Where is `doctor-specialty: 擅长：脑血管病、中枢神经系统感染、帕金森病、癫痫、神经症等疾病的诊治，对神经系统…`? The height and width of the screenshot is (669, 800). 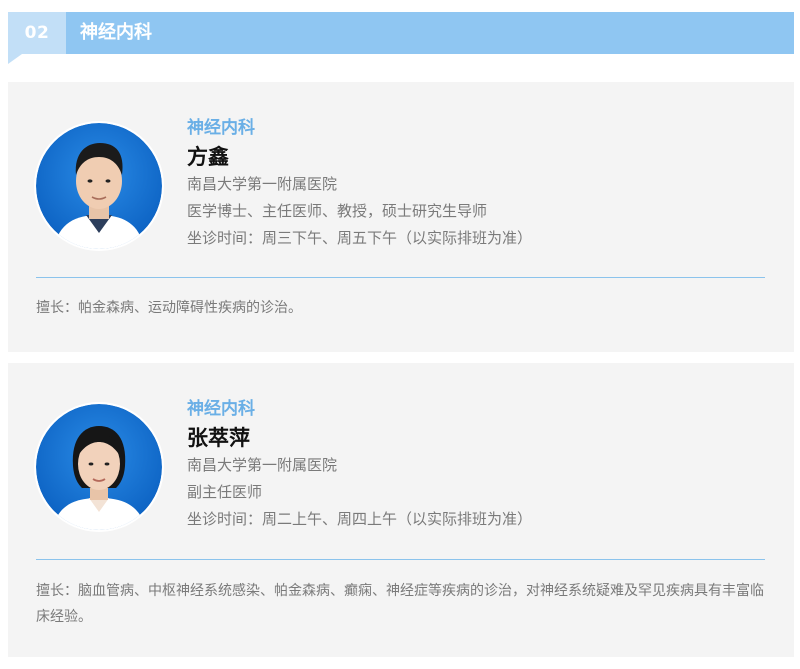
doctor-specialty: 擅长：脑血管病、中枢神经系统感染、帕金森病、癫痫、神经症等疾病的诊治，对神经系统… is located at coordinates (400, 604).